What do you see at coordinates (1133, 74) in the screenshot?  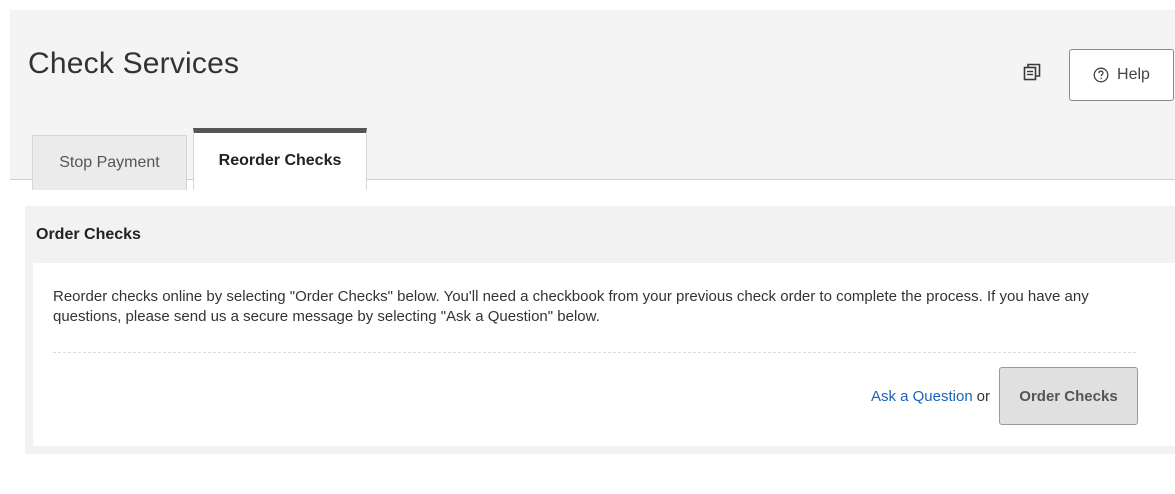 I see `help-label: Help` at bounding box center [1133, 74].